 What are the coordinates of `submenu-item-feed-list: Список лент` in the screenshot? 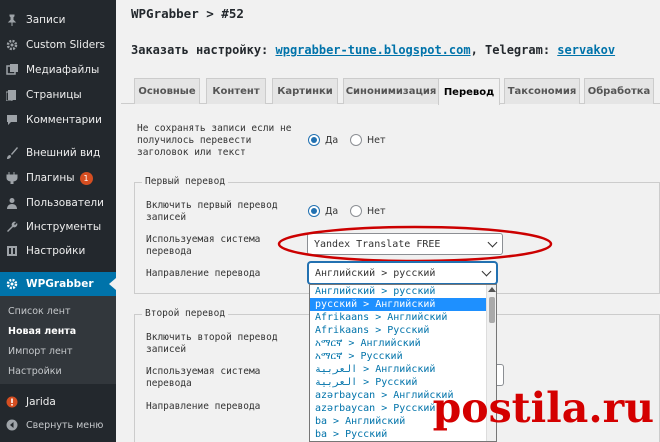 It's located at (39, 311).